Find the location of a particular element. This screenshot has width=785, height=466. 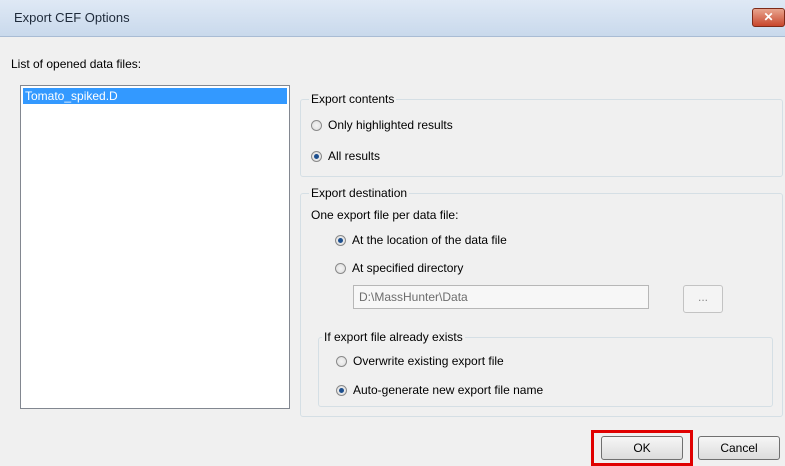

dialog-title: Export CEF Options is located at coordinates (72, 17).